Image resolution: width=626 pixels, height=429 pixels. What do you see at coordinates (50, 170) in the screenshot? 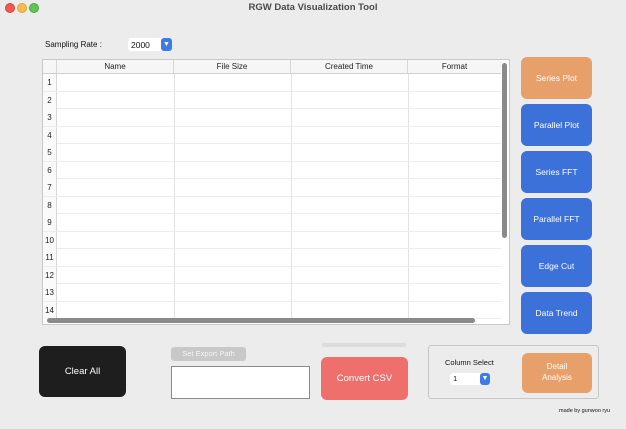
I see `row-number: 6` at bounding box center [50, 170].